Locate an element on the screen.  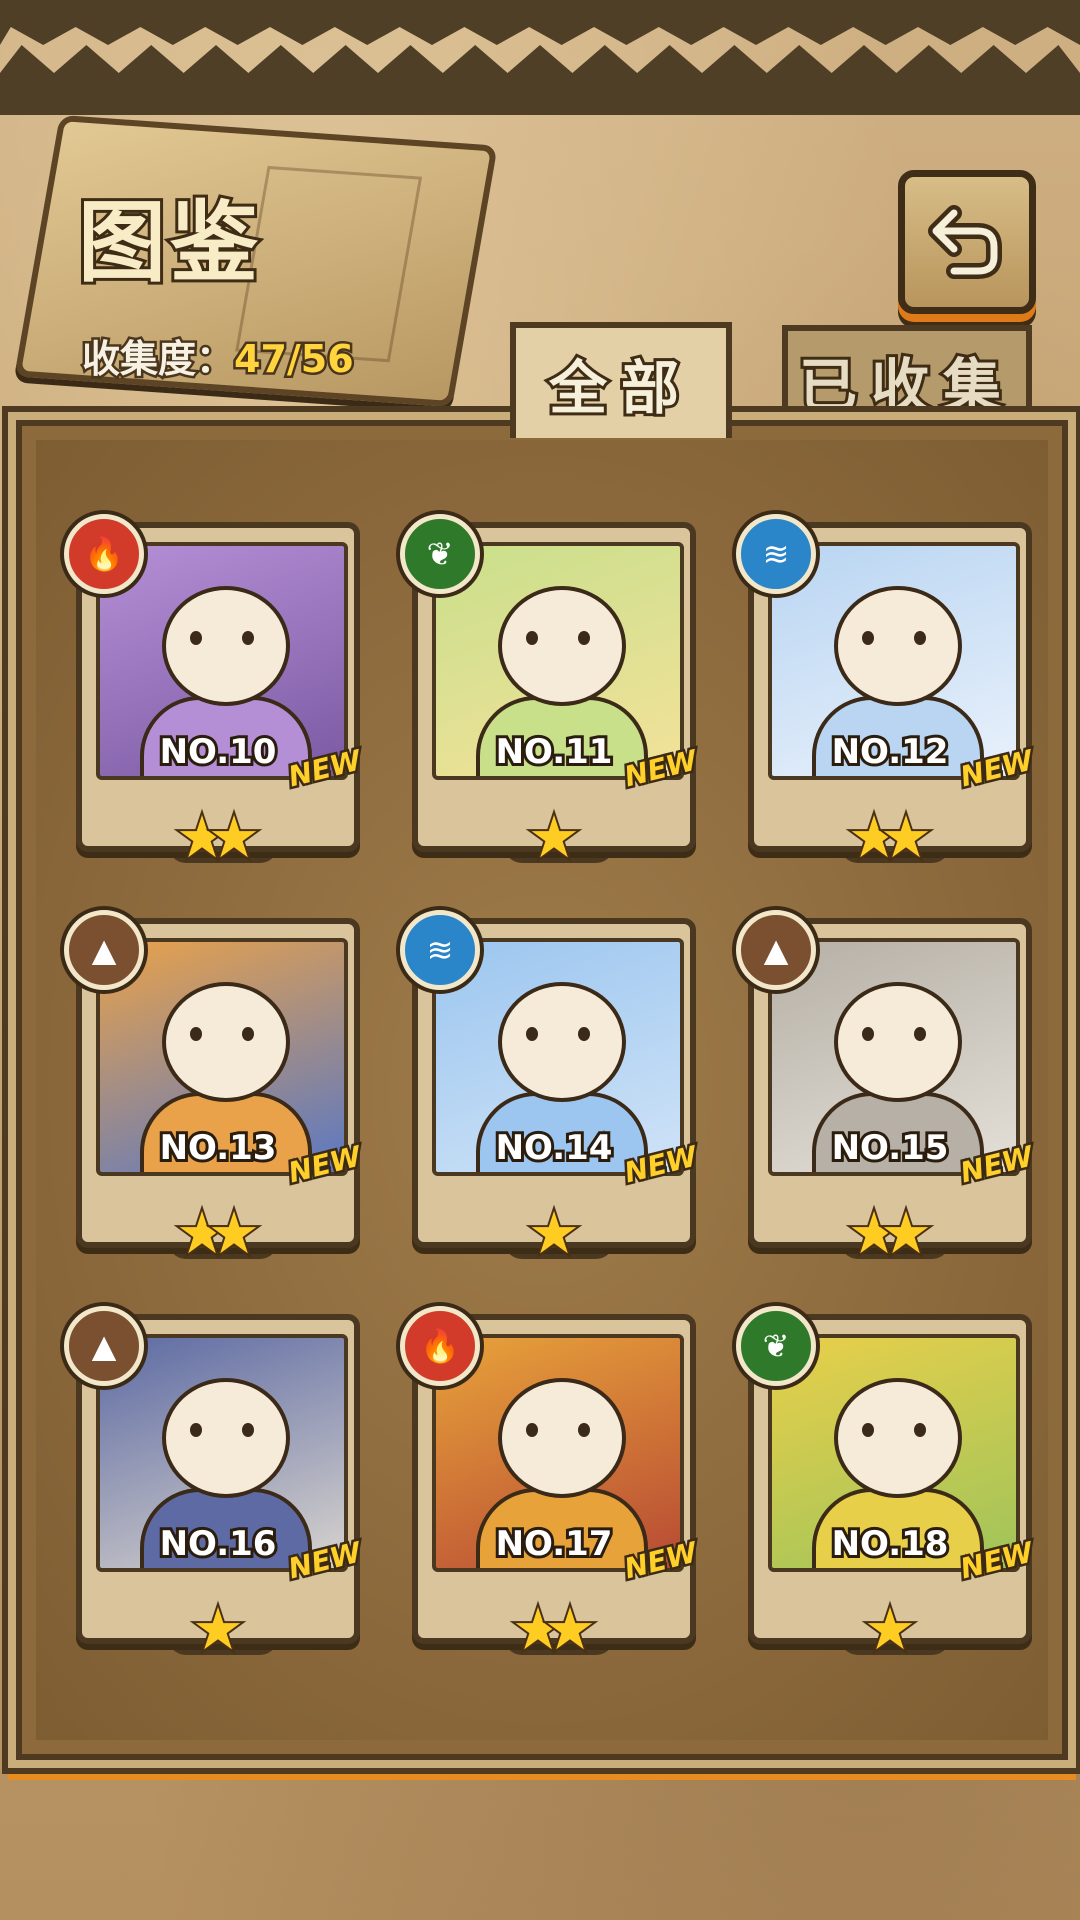
monster-card: ≋ NO.12 NEW ★ ★ is located at coordinates (887, 692).